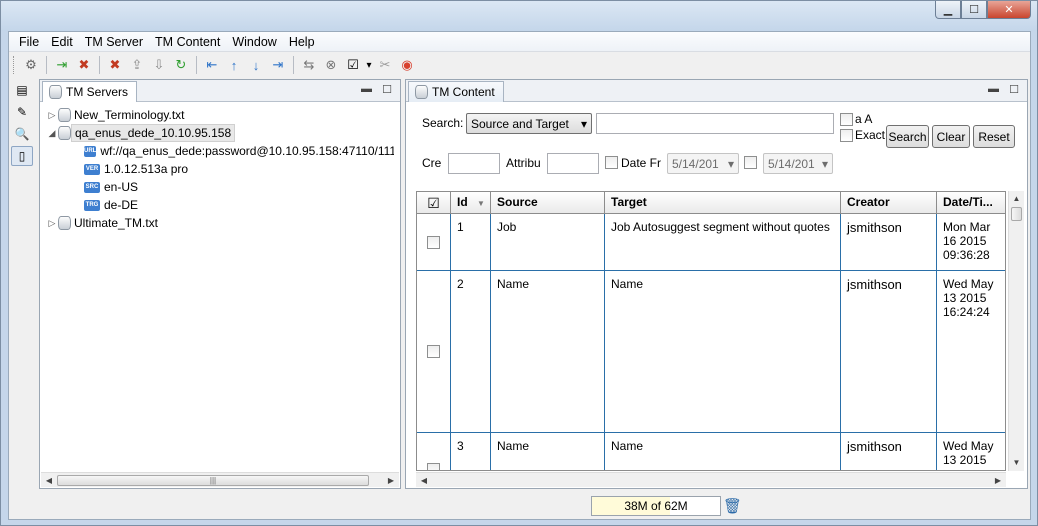 This screenshot has width=1038, height=526. Describe the element at coordinates (84, 65) in the screenshot. I see `remove-server-icon: ✖` at that location.